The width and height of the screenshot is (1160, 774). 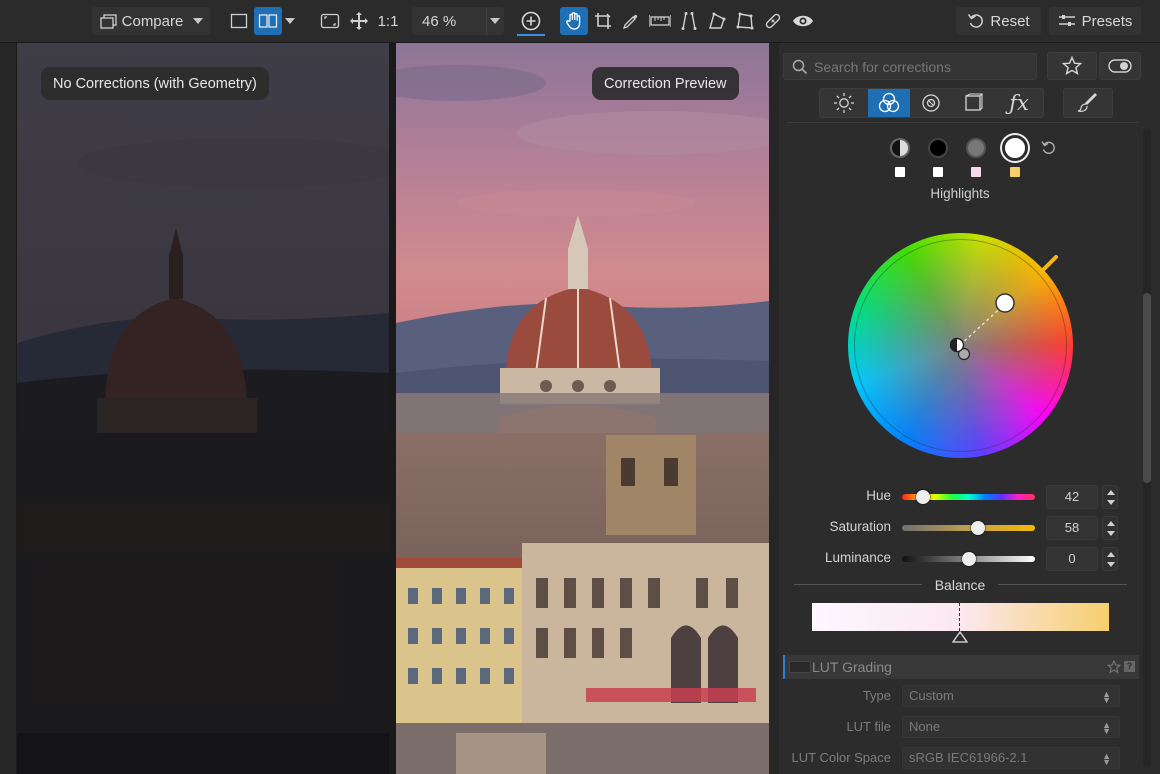 I want to click on split-view-icon, so click(x=268, y=21).